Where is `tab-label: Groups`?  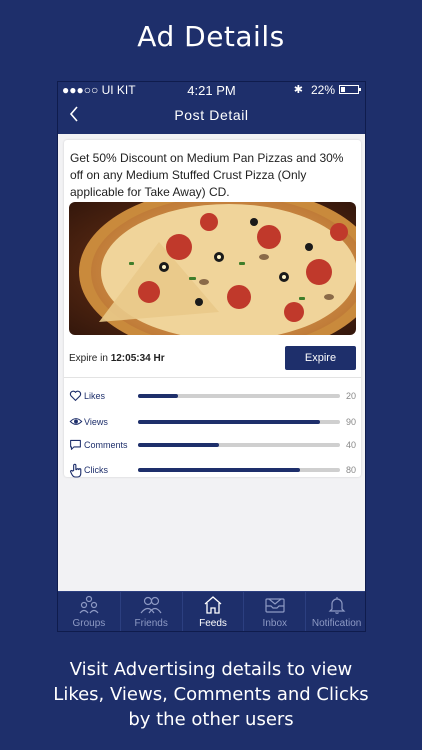 tab-label: Groups is located at coordinates (89, 623).